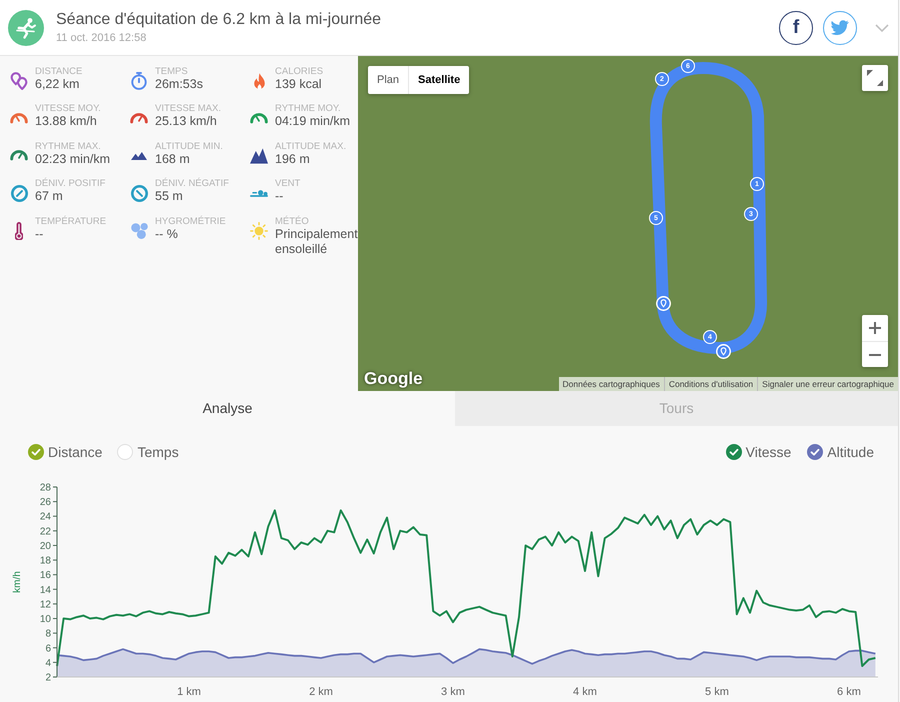 The height and width of the screenshot is (702, 900). Describe the element at coordinates (48, 678) in the screenshot. I see `axis-tick-label: 2` at that location.